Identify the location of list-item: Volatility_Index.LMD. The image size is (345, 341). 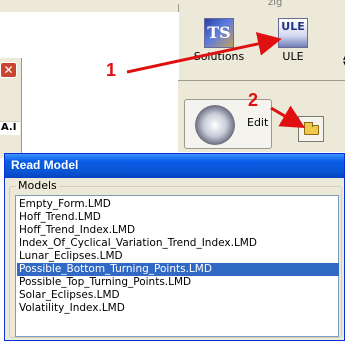
(178, 308).